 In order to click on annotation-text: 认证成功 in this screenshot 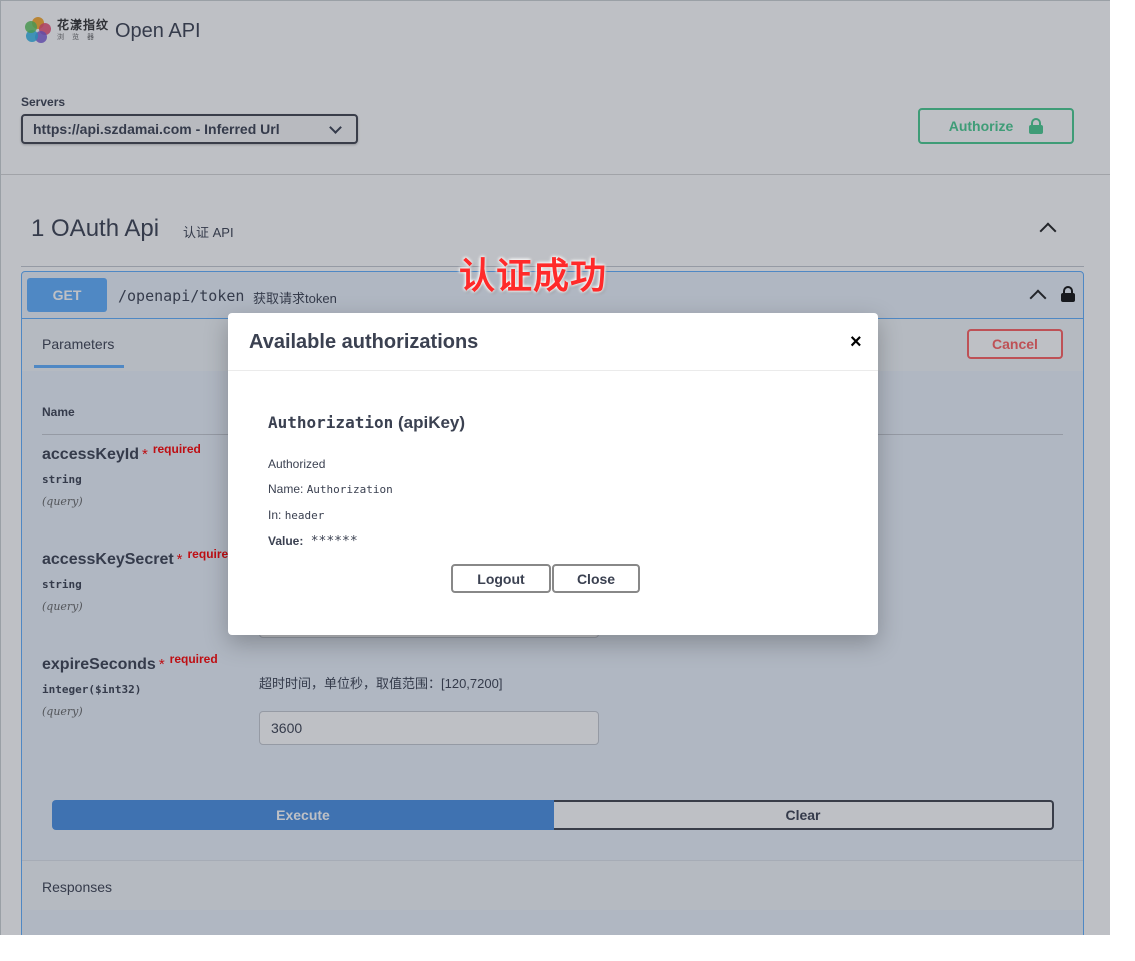, I will do `click(533, 275)`.